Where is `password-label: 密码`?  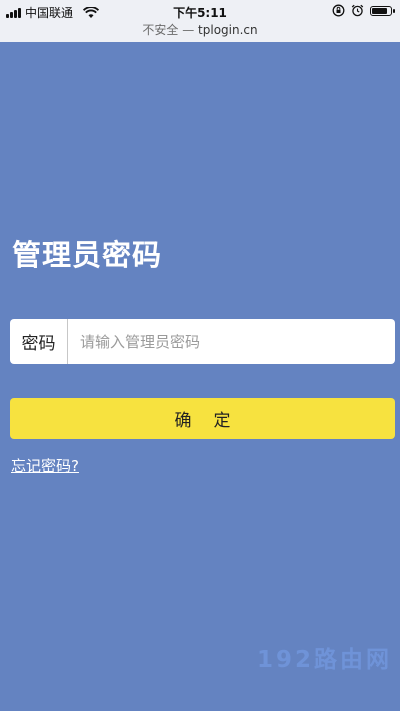
password-label: 密码 is located at coordinates (39, 341).